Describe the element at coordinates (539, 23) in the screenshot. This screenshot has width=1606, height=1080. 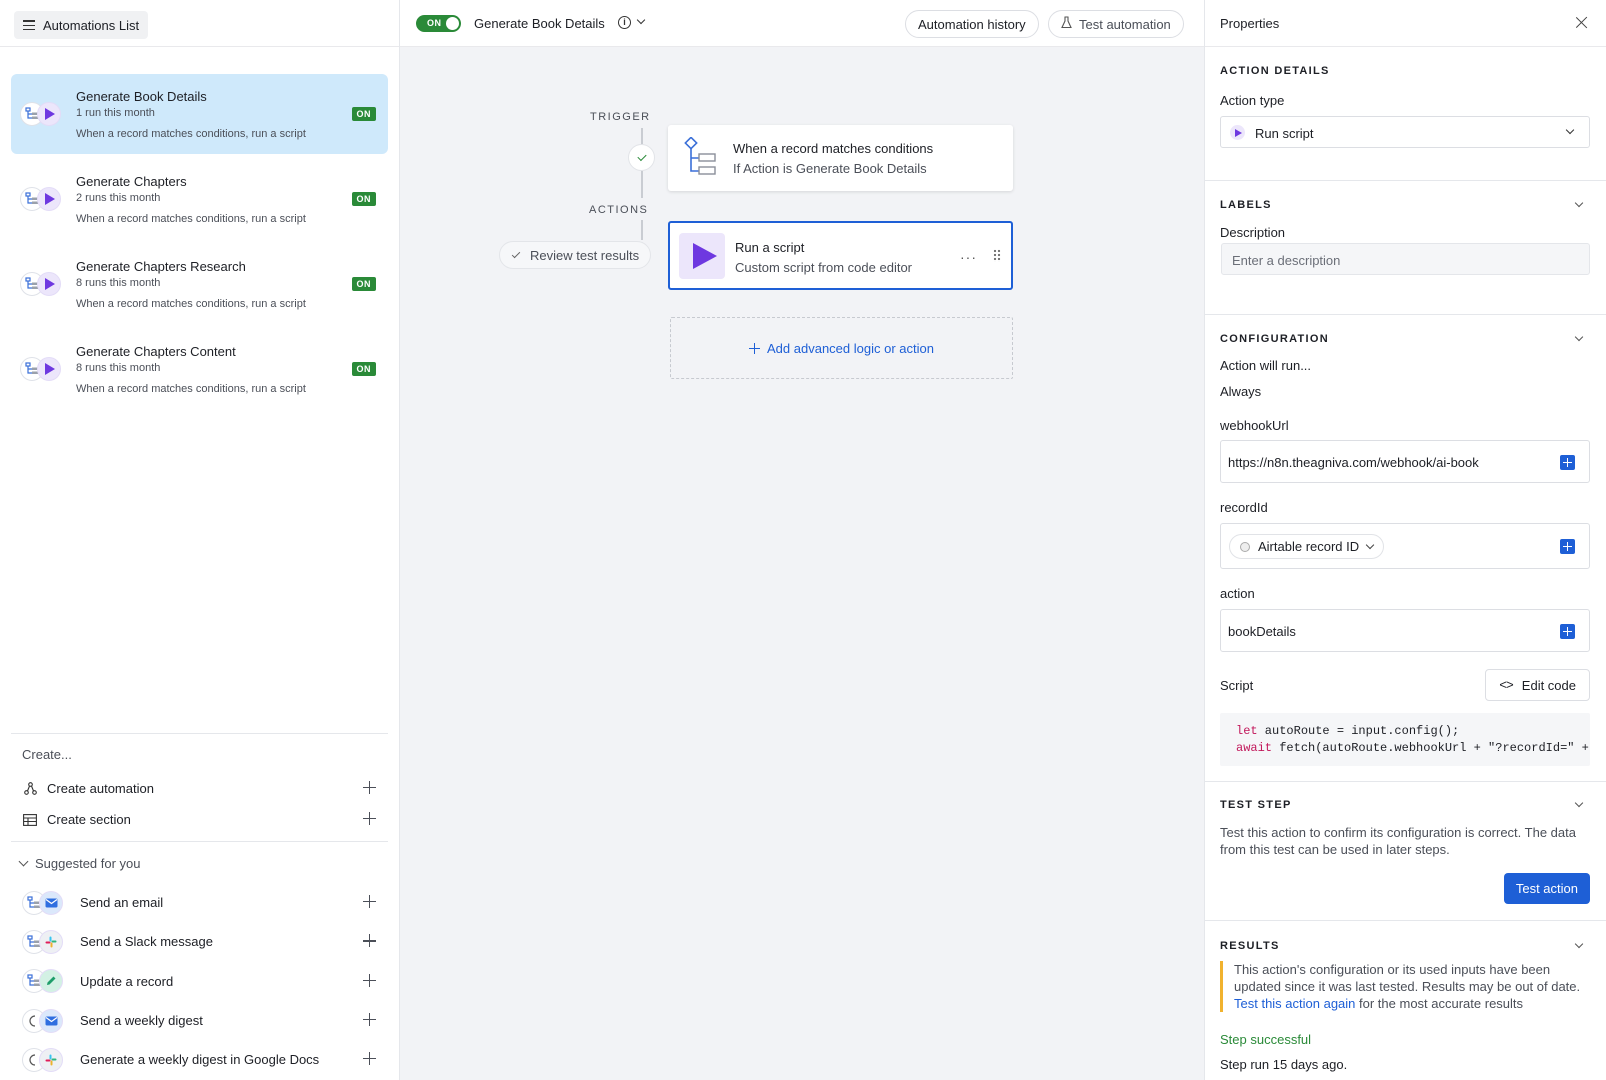
I see `automation-title: Generate Book Details` at that location.